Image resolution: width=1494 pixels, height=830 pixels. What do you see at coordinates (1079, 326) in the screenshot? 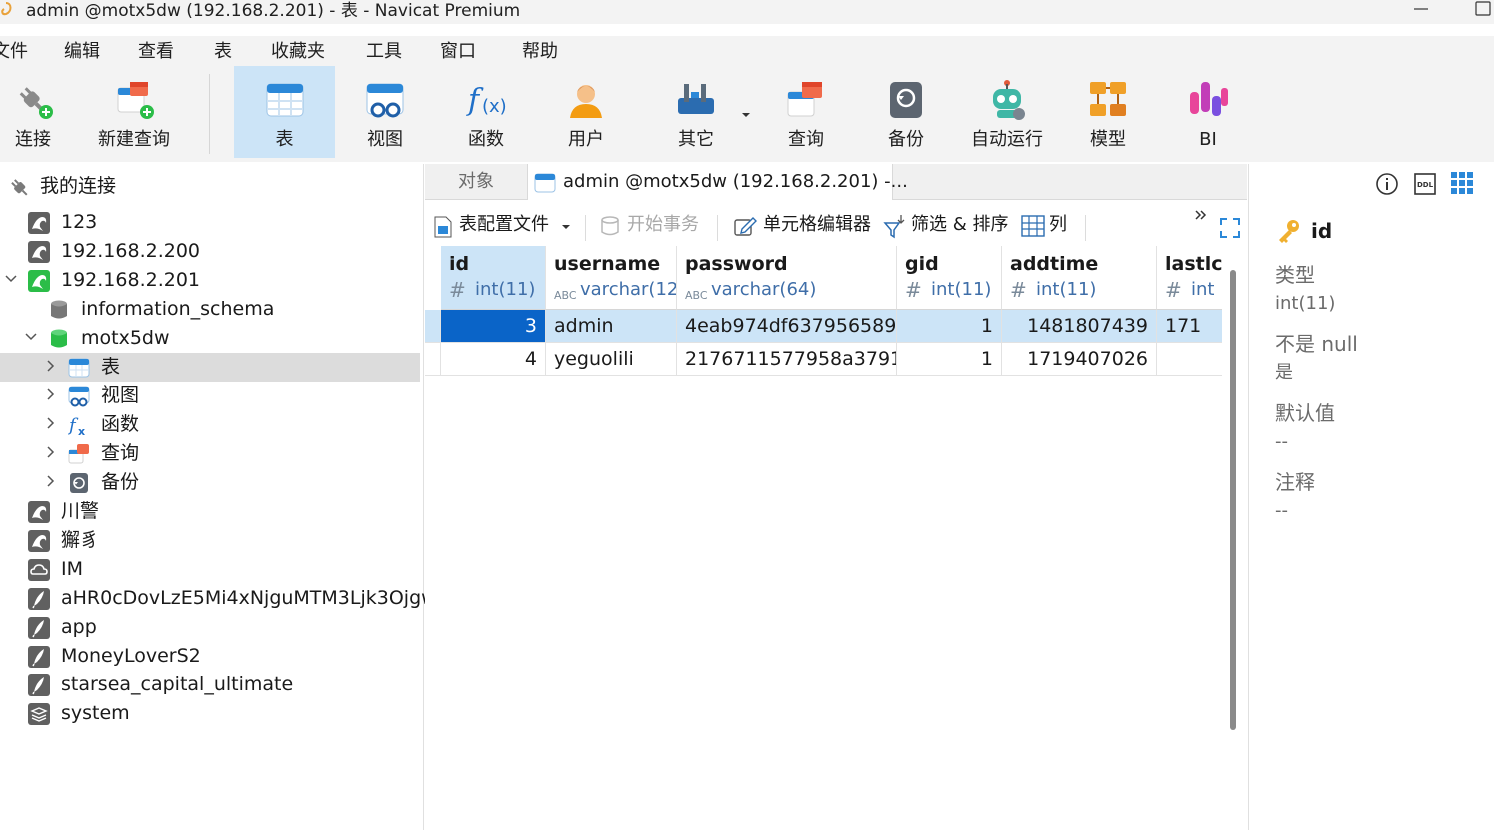
I see `table-cell: 1481807439` at bounding box center [1079, 326].